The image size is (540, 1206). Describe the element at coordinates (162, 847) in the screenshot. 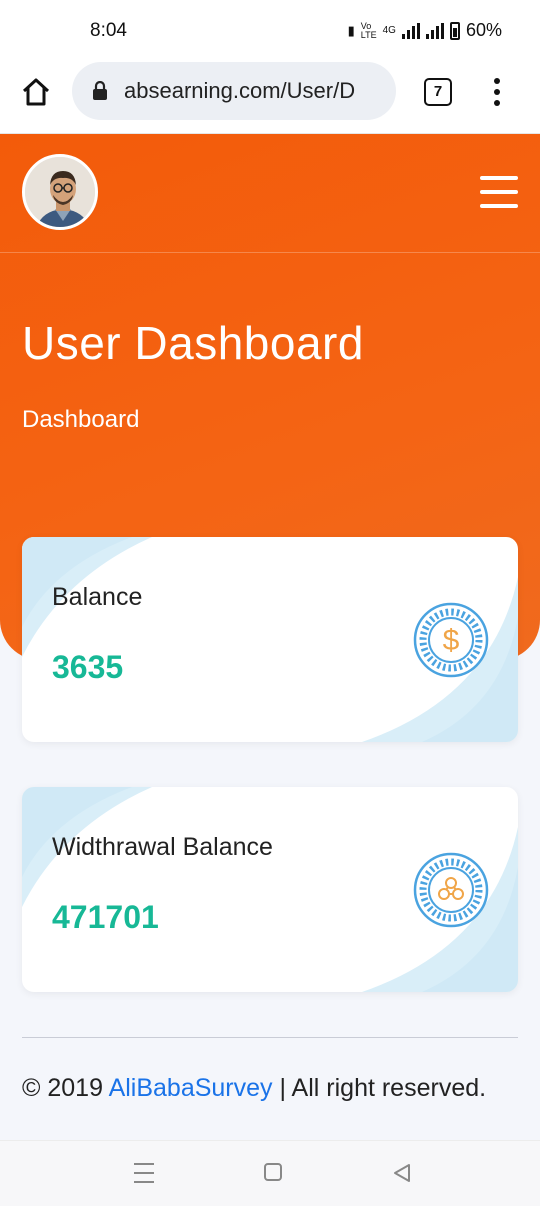

I see `card-label: Widthrawal Balance` at that location.